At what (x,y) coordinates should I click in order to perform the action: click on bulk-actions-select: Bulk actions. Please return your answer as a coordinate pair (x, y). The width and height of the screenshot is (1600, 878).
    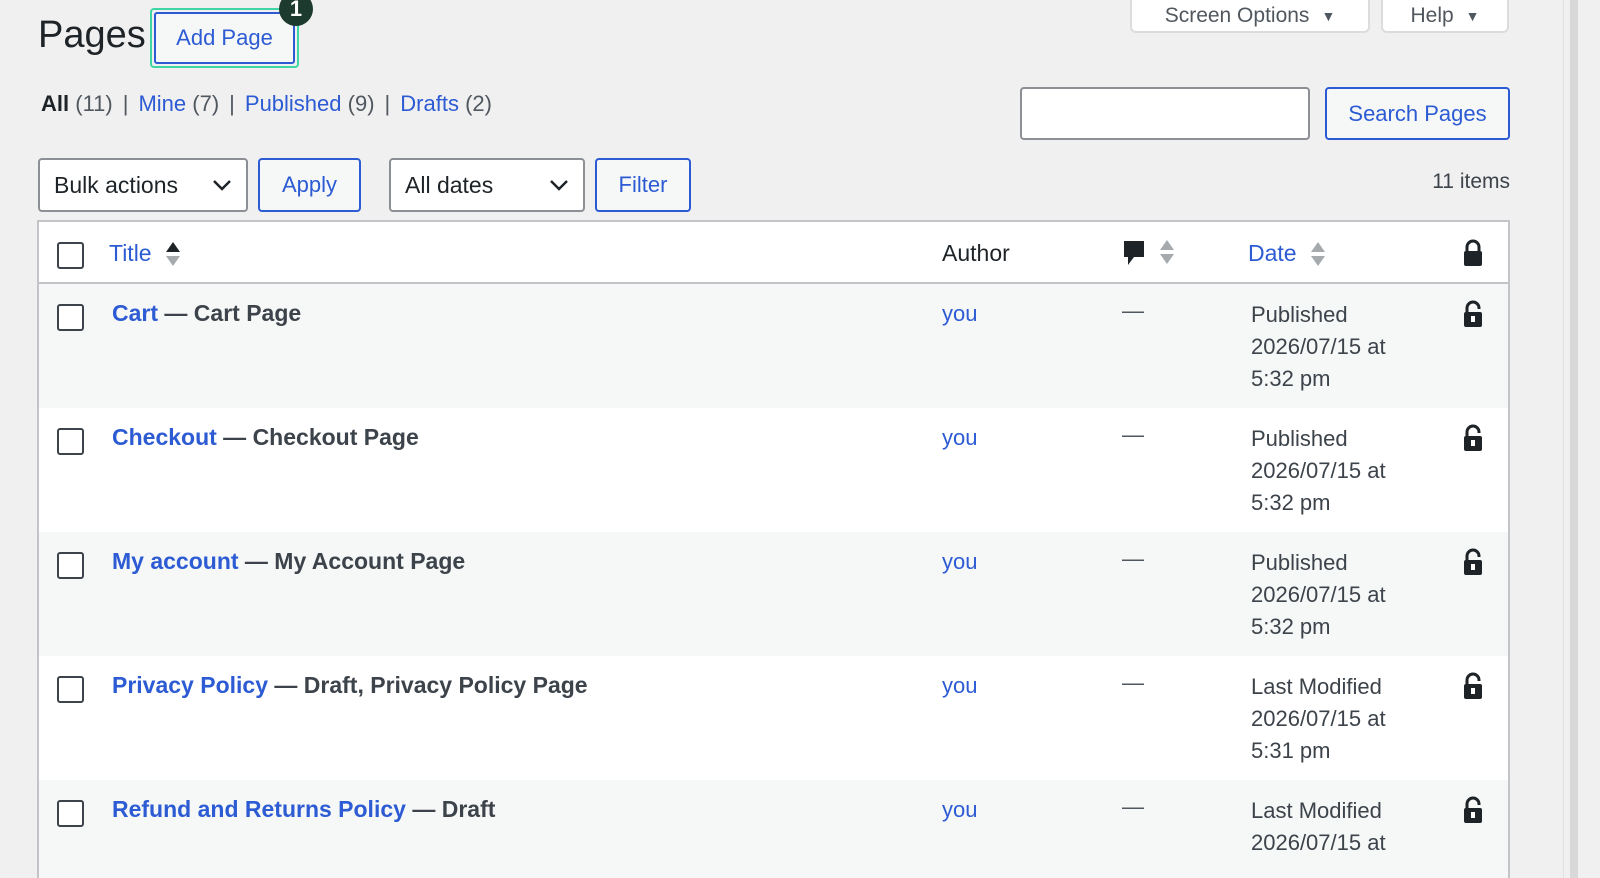
    Looking at the image, I should click on (143, 185).